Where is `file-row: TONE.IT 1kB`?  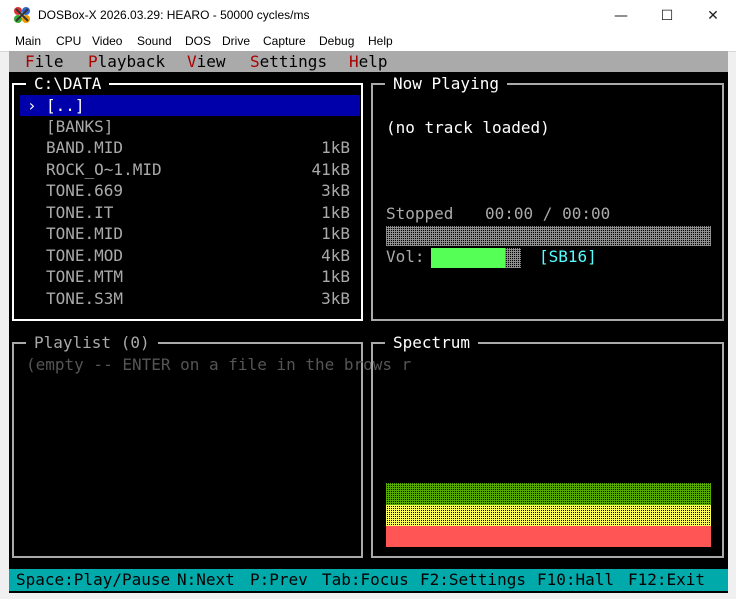 file-row: TONE.IT 1kB is located at coordinates (190, 212).